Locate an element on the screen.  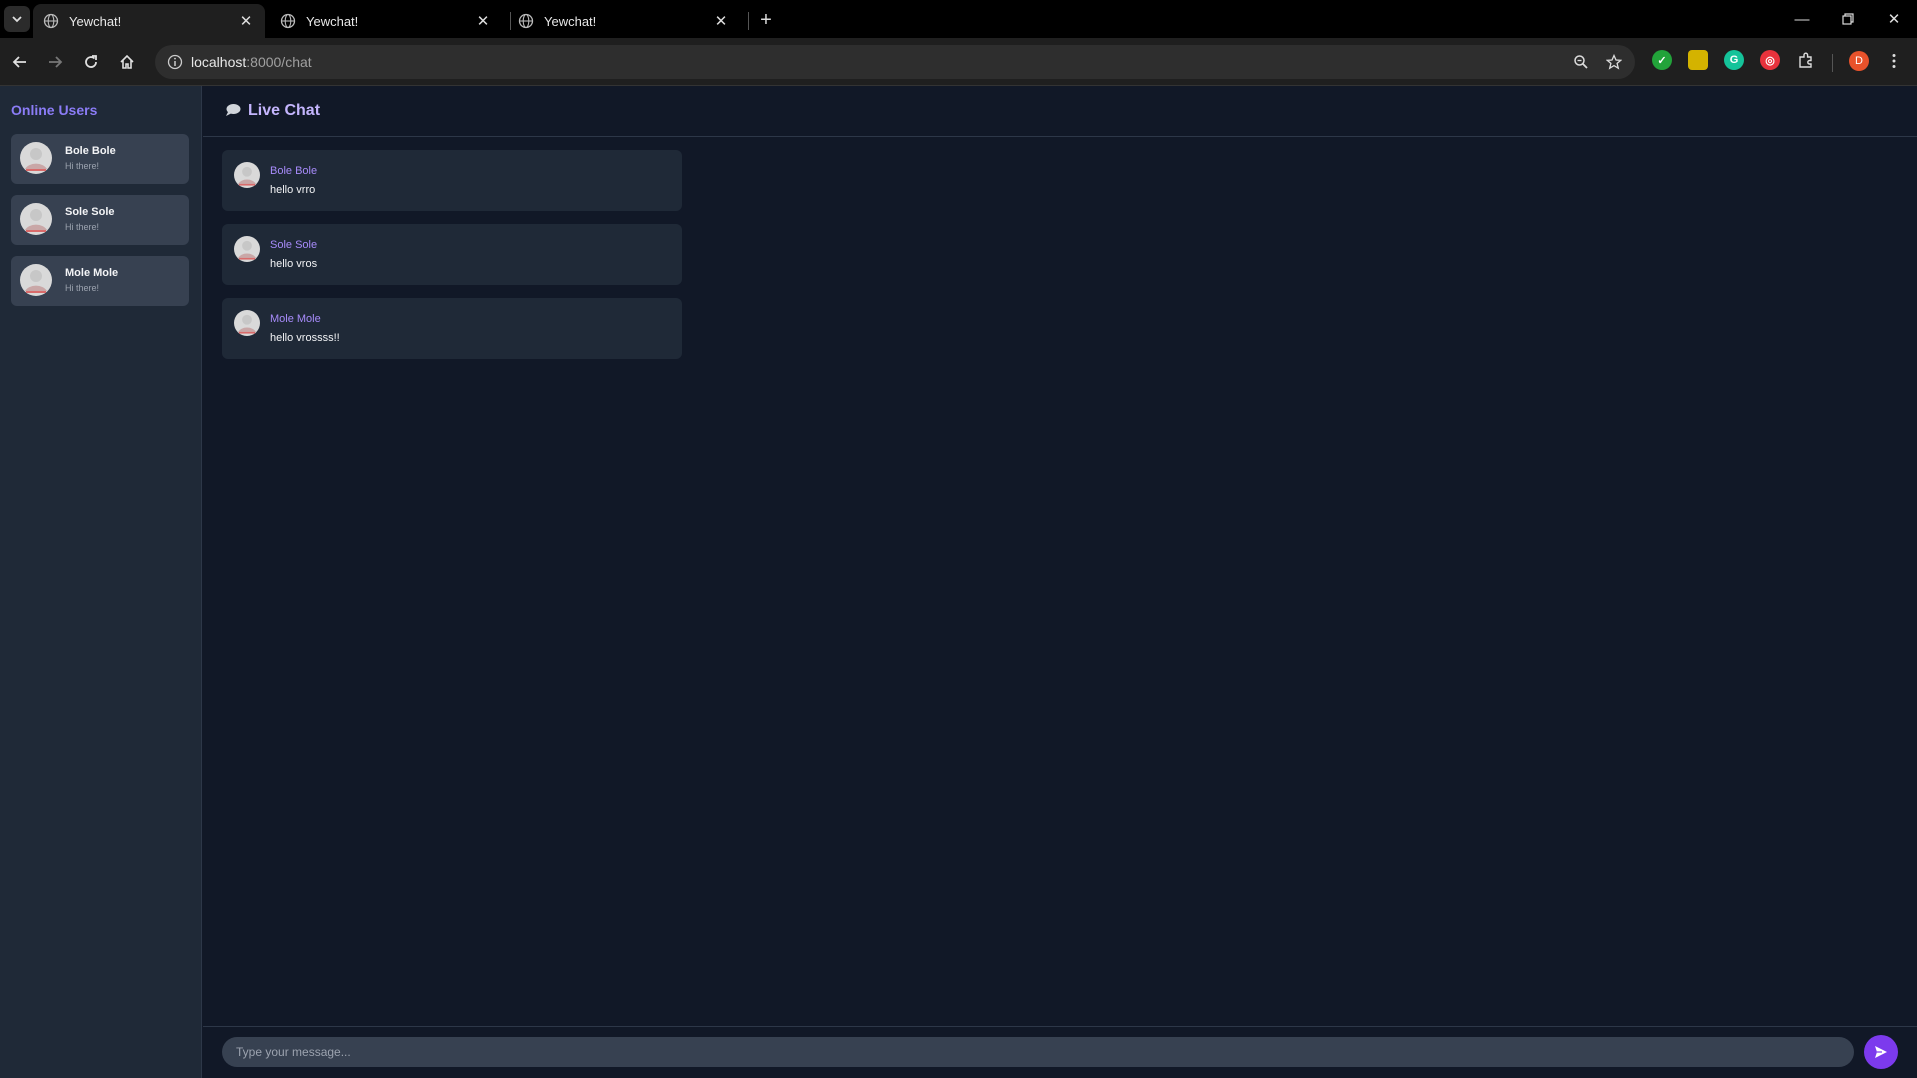
close-window-button: ✕ is located at coordinates (1894, 19).